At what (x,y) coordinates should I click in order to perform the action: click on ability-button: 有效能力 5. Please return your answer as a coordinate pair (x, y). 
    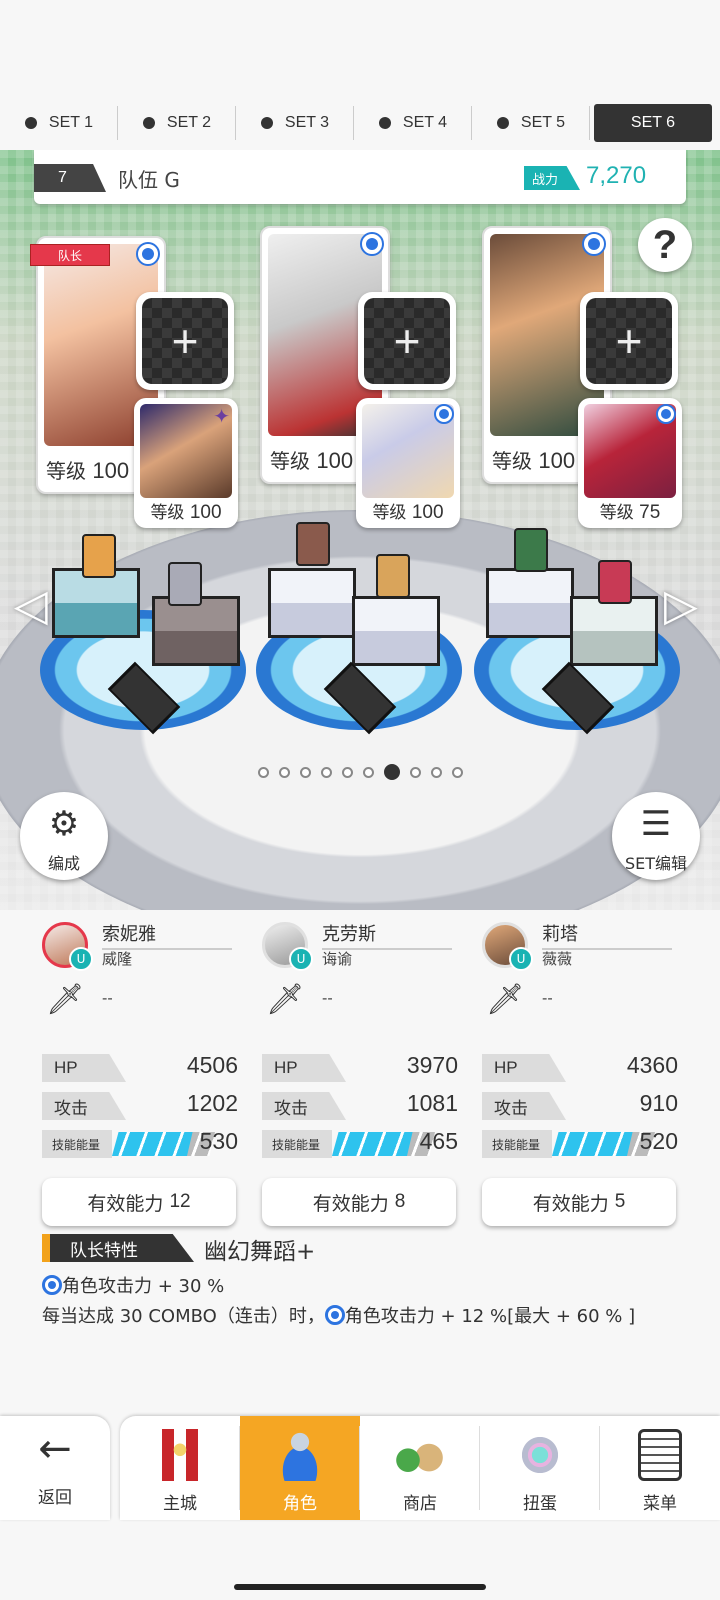
    Looking at the image, I should click on (579, 1202).